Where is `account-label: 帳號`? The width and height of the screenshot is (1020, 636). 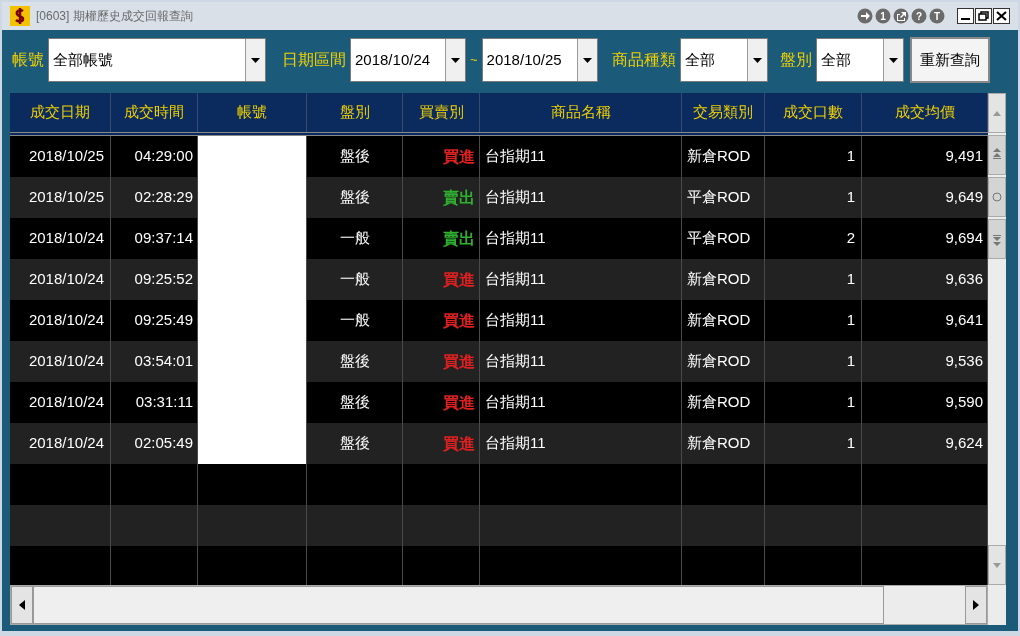 account-label: 帳號 is located at coordinates (28, 60).